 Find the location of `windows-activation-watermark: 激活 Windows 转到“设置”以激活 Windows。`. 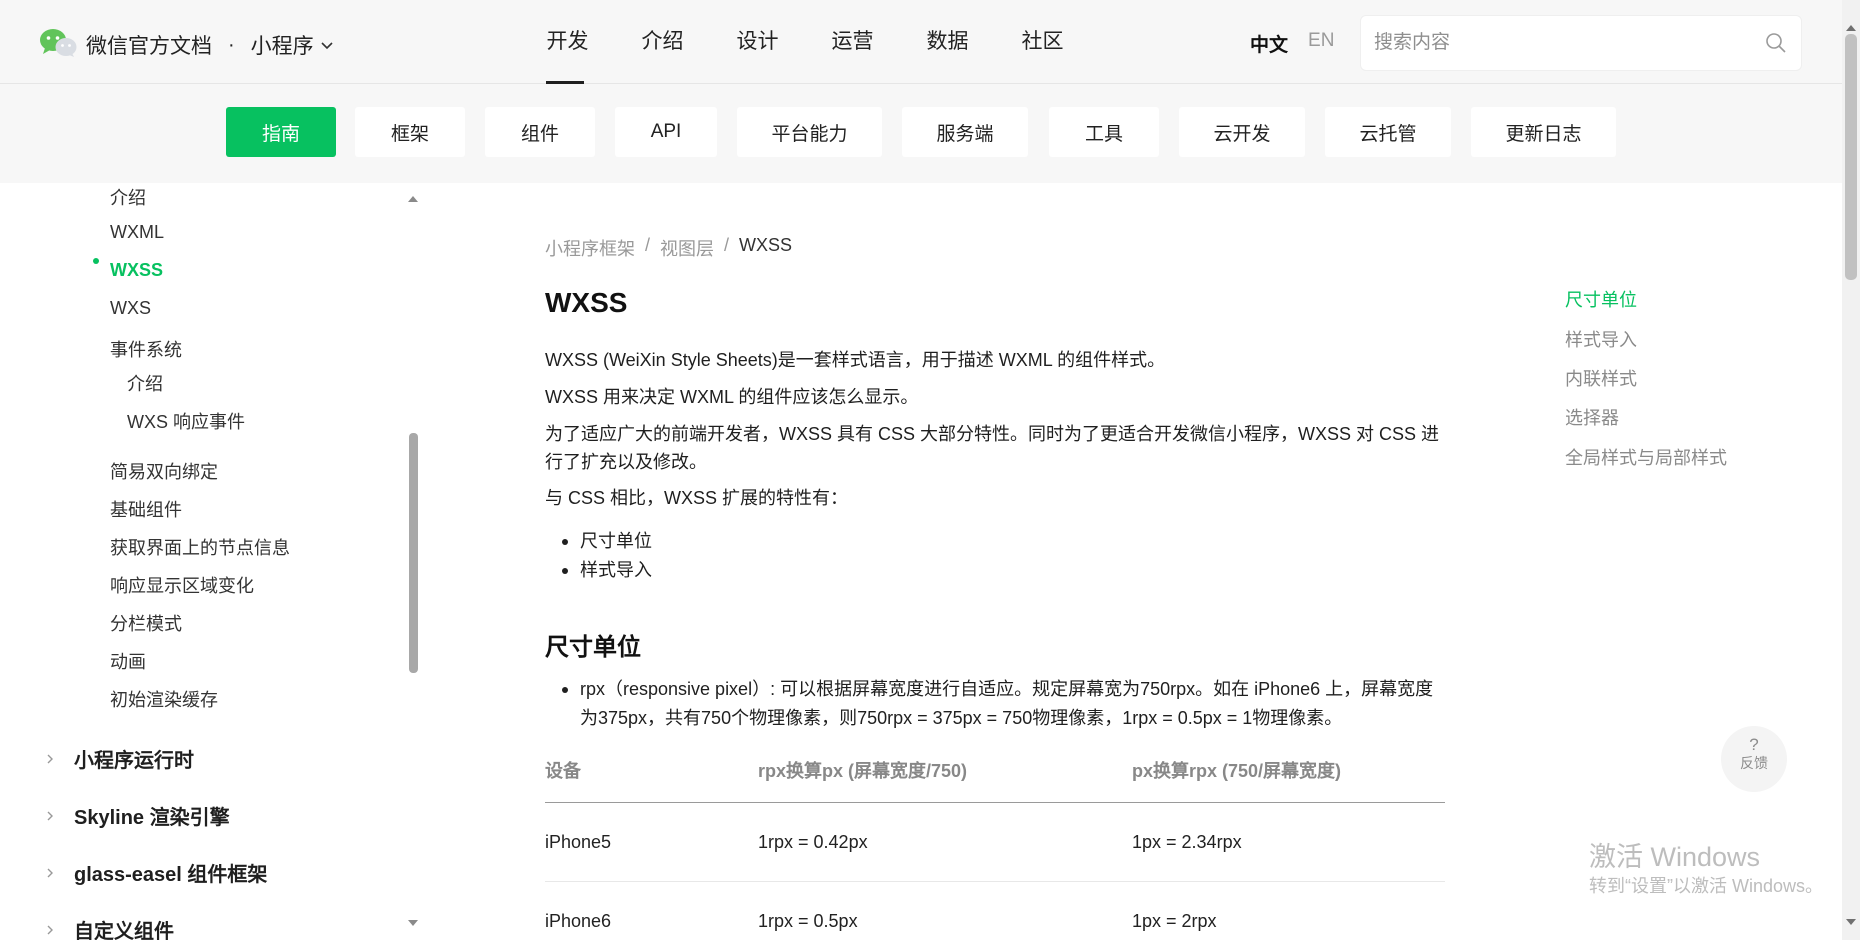

windows-activation-watermark: 激活 Windows 转到“设置”以激活 Windows。 is located at coordinates (1706, 869).